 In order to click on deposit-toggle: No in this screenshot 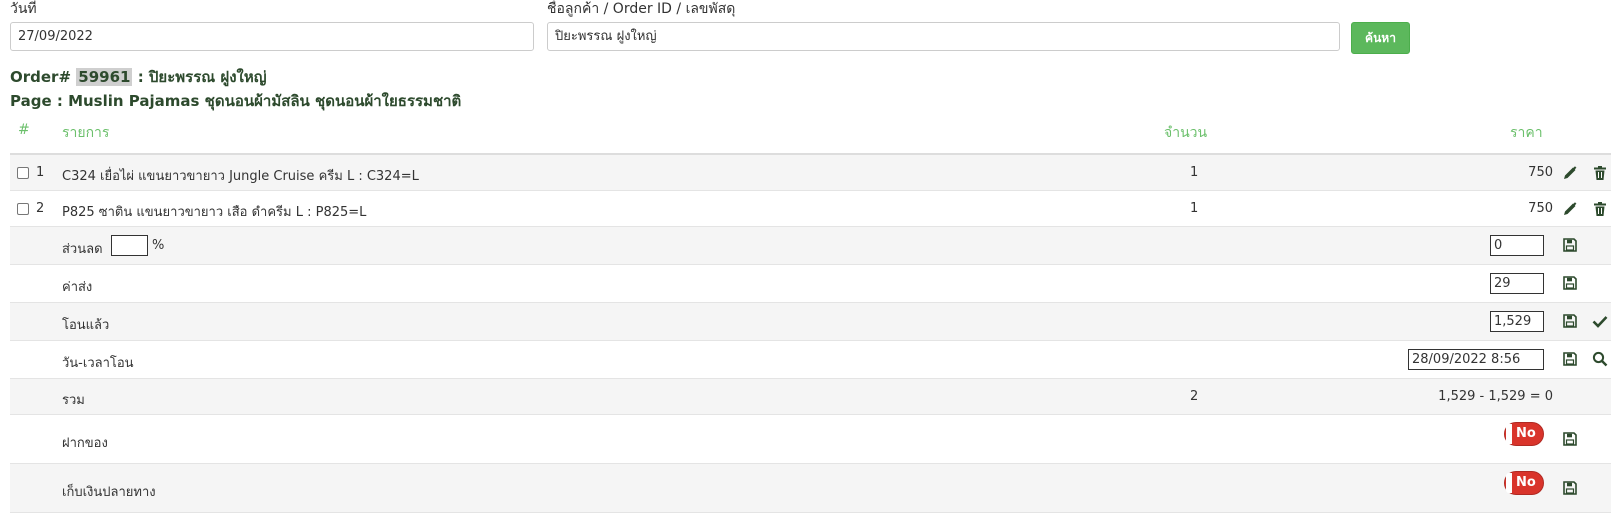, I will do `click(1524, 434)`.